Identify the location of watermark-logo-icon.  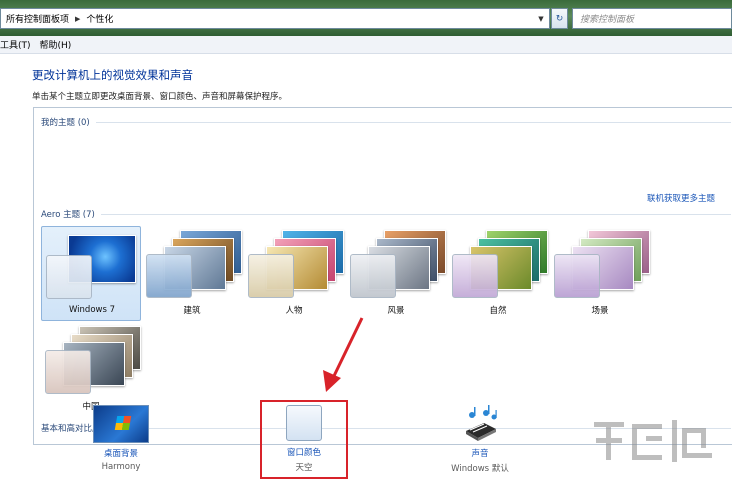
(653, 441).